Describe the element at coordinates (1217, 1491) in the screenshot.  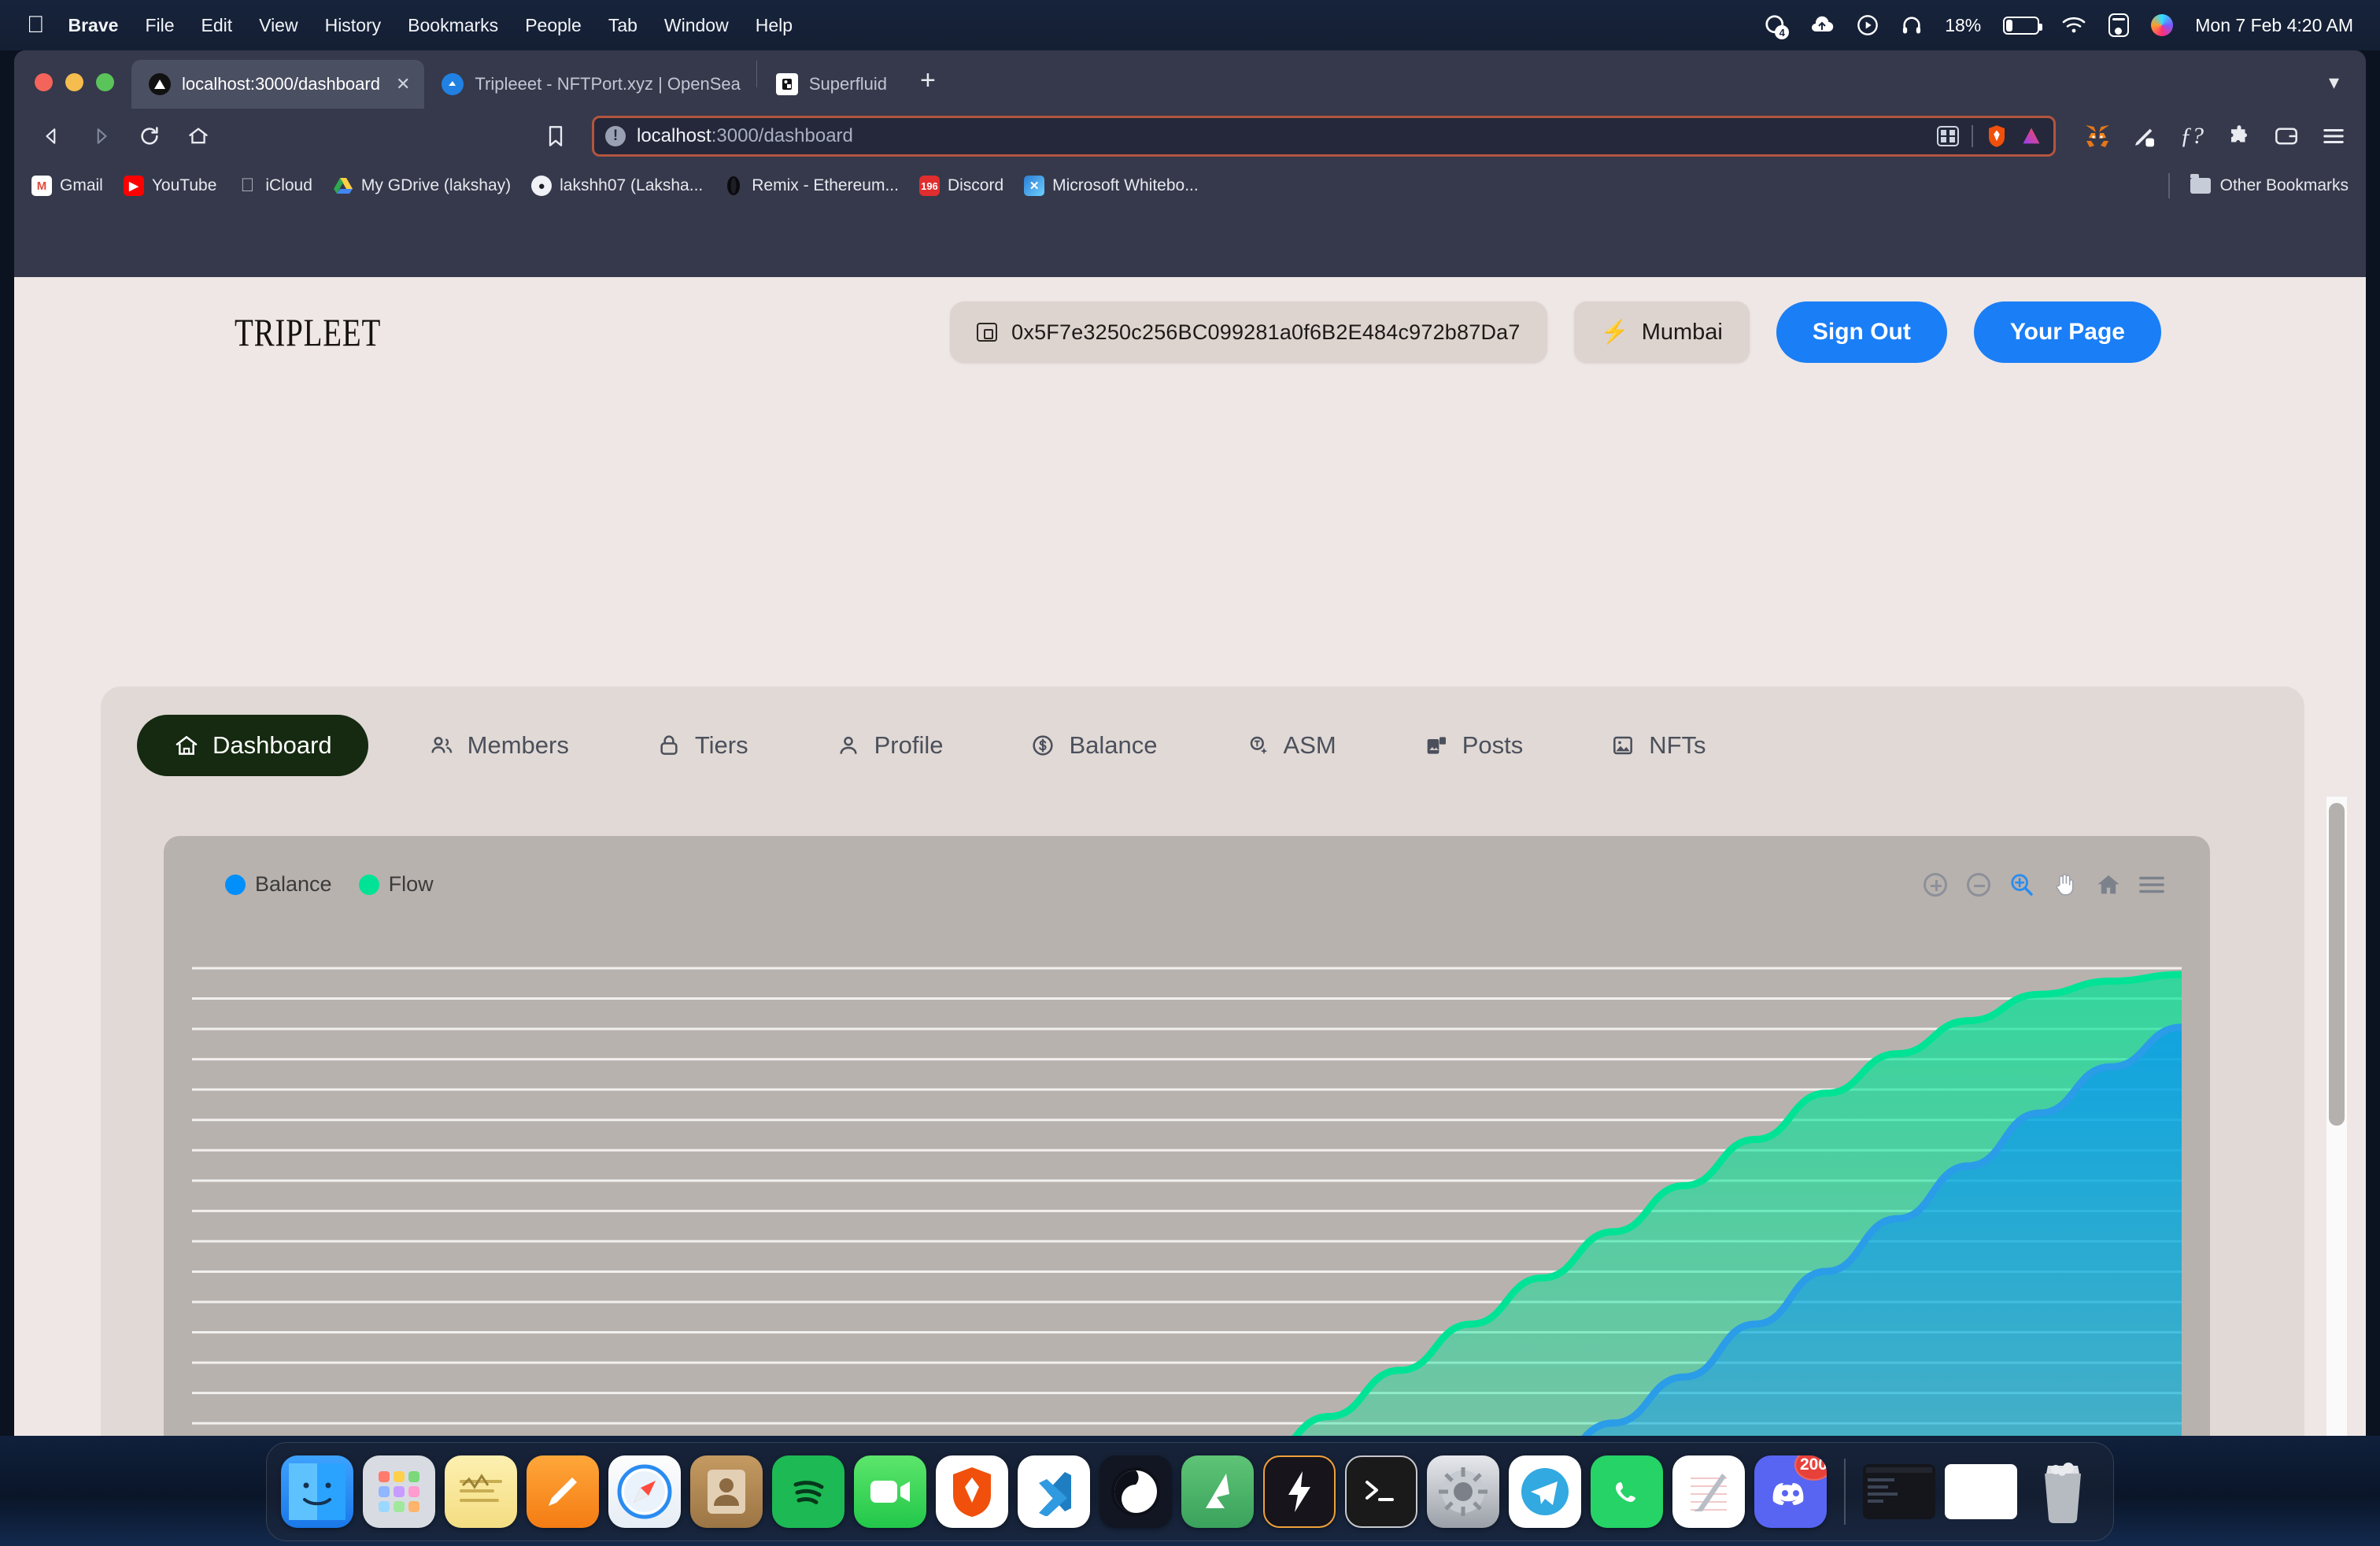
I see `hopper-icon` at that location.